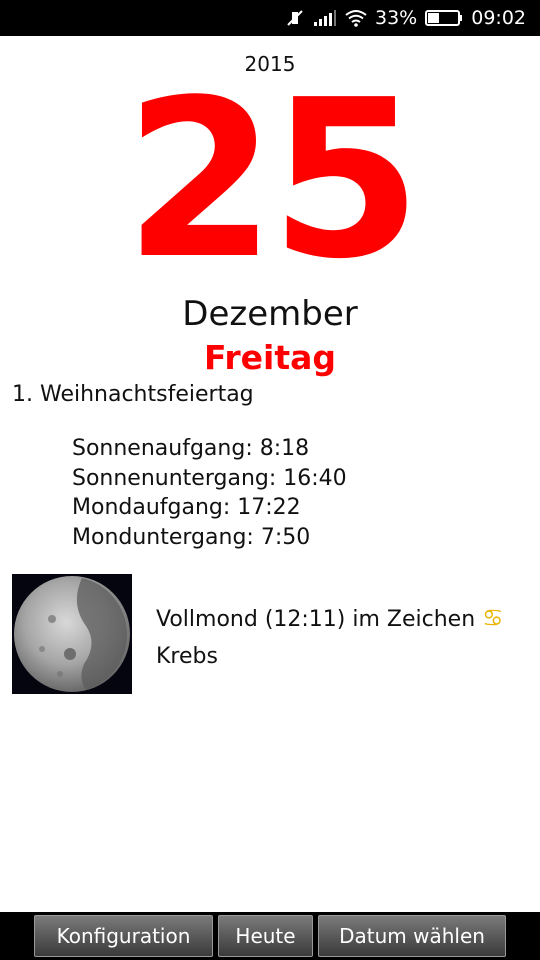 The image size is (540, 960). Describe the element at coordinates (272, 180) in the screenshot. I see `day-number: 25` at that location.